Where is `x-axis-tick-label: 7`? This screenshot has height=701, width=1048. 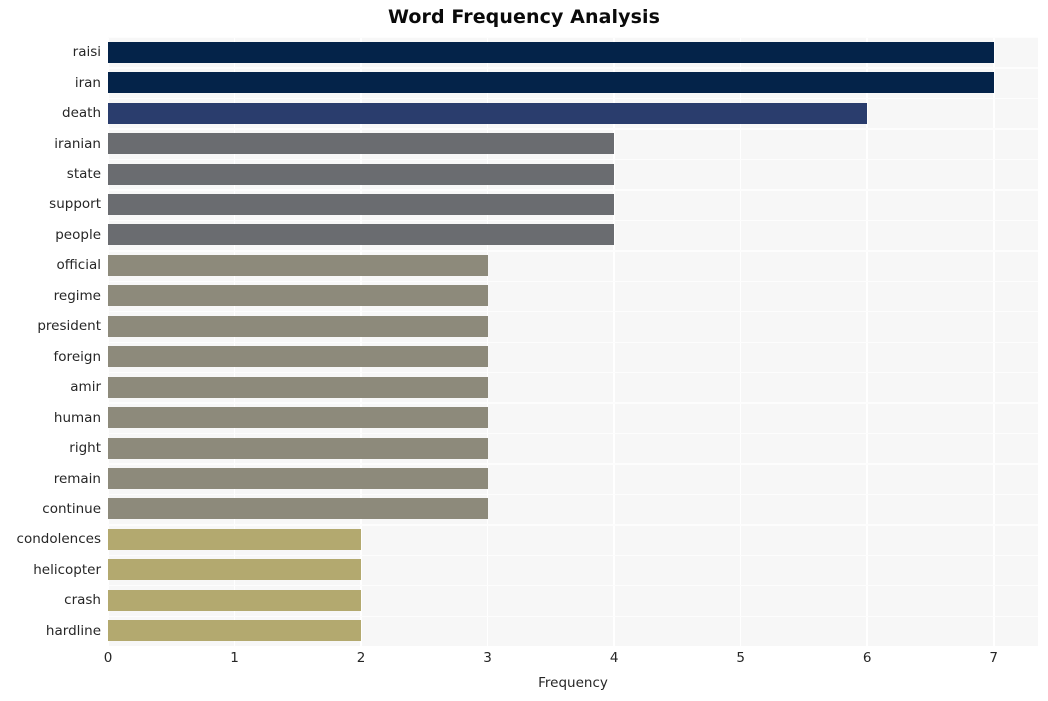
x-axis-tick-label: 7 is located at coordinates (993, 658).